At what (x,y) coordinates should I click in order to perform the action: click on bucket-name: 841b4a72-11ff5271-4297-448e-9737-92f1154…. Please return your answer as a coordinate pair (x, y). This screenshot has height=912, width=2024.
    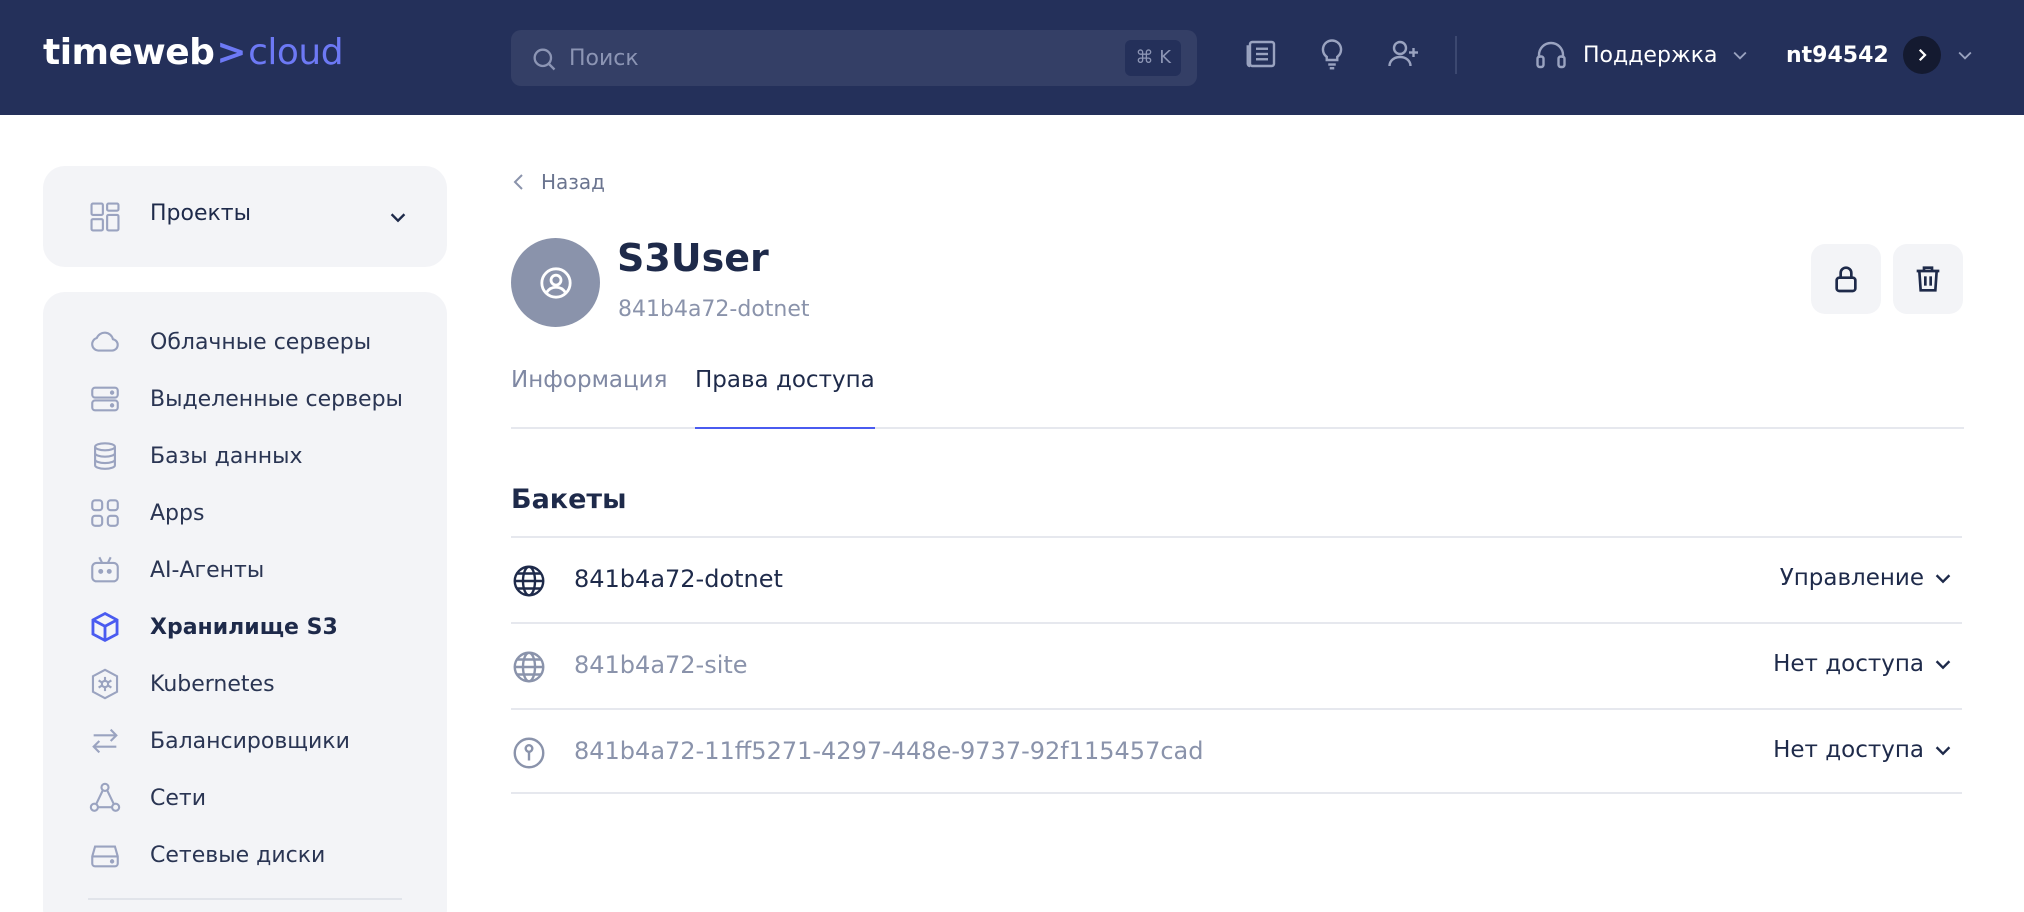
    Looking at the image, I should click on (889, 751).